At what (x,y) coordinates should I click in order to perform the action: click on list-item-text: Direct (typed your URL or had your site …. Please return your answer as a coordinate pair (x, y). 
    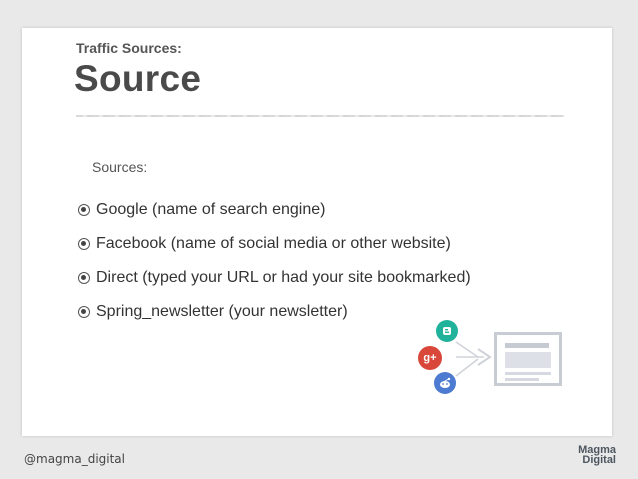
    Looking at the image, I should click on (283, 277).